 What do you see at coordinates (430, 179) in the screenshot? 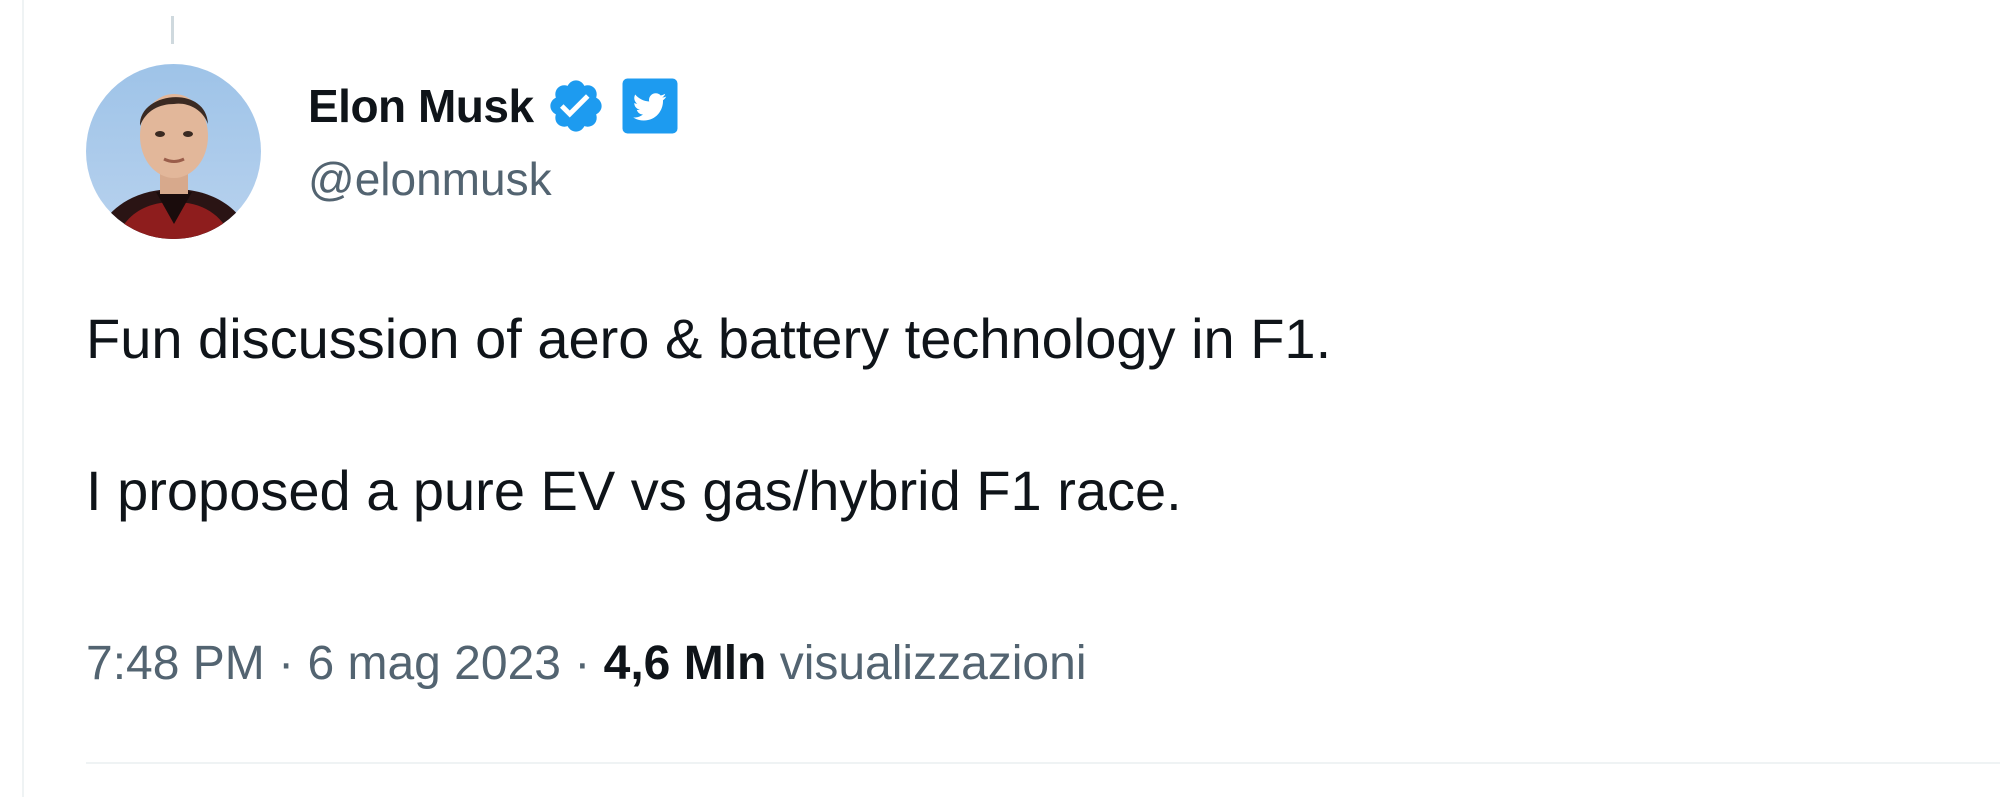
I see `author-handle: @elonmusk` at bounding box center [430, 179].